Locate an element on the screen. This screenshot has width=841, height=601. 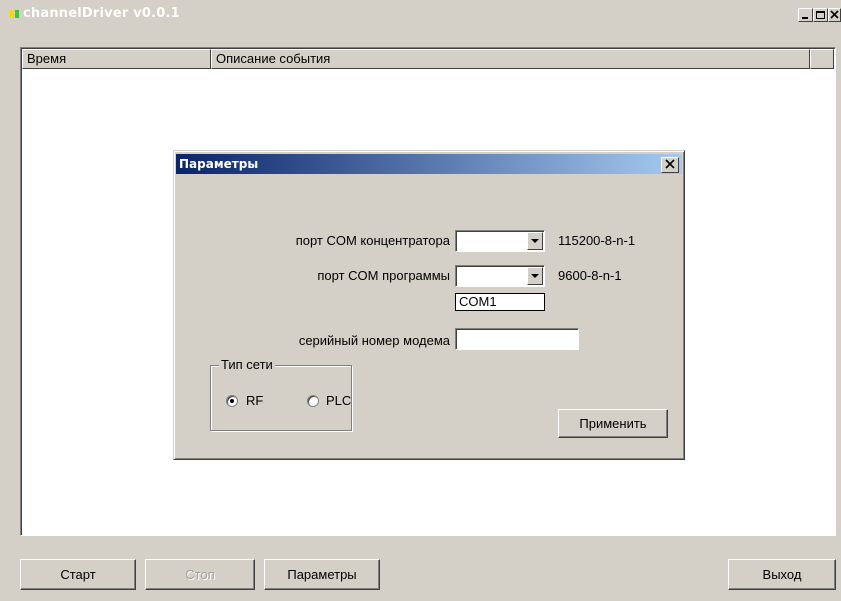
parameters-button: Параметры is located at coordinates (322, 574).